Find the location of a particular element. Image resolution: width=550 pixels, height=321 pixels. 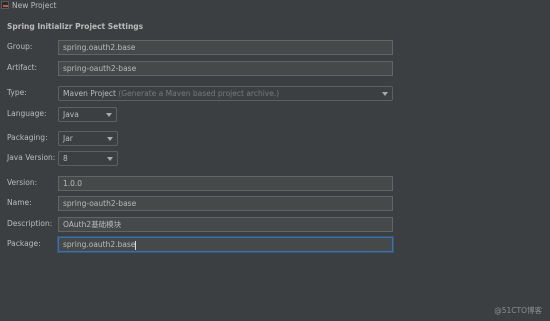

language-label: Language: is located at coordinates (27, 113).